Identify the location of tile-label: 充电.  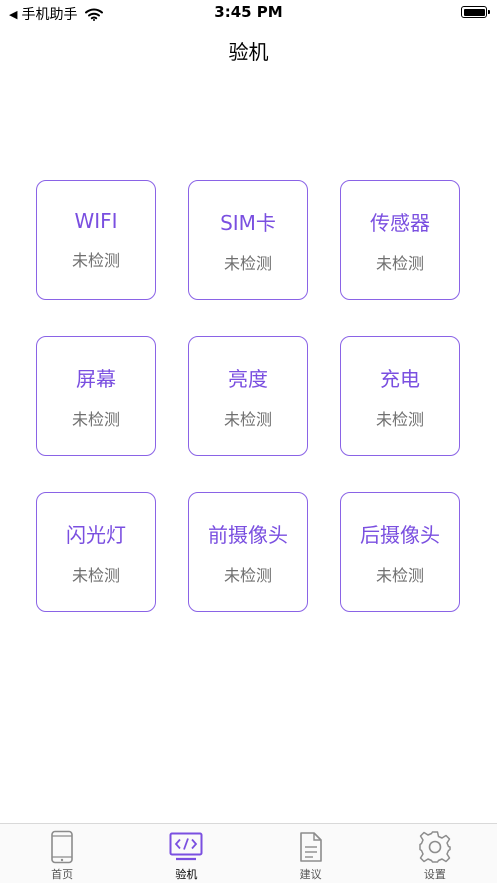
(400, 378).